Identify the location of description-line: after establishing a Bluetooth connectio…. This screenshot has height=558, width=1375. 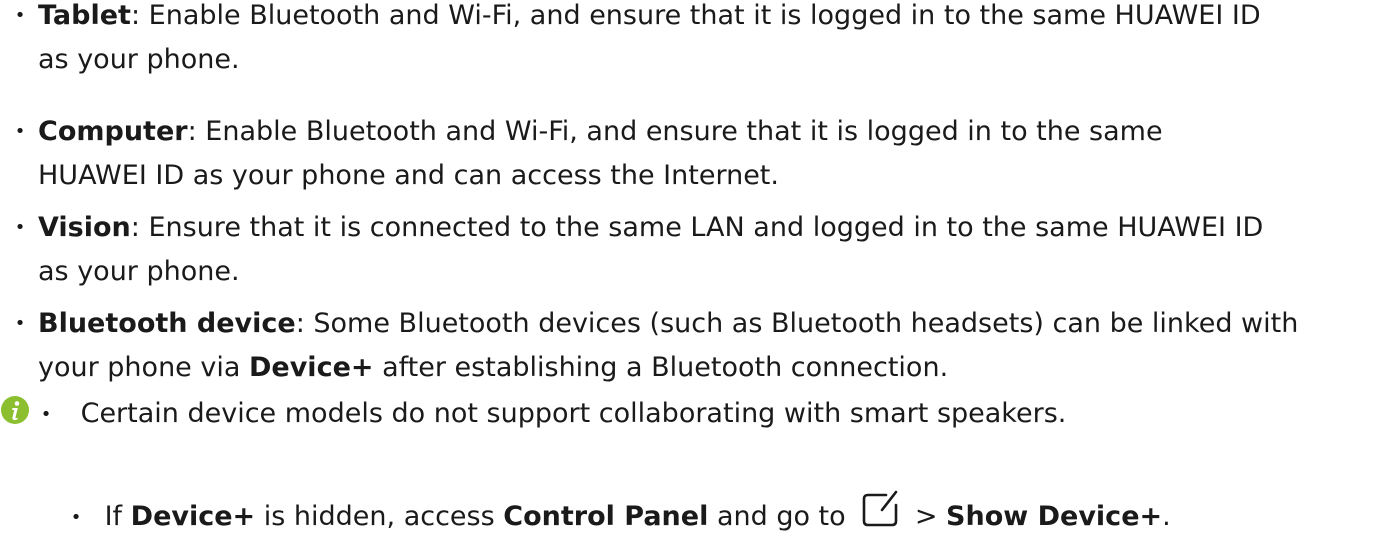
(661, 367).